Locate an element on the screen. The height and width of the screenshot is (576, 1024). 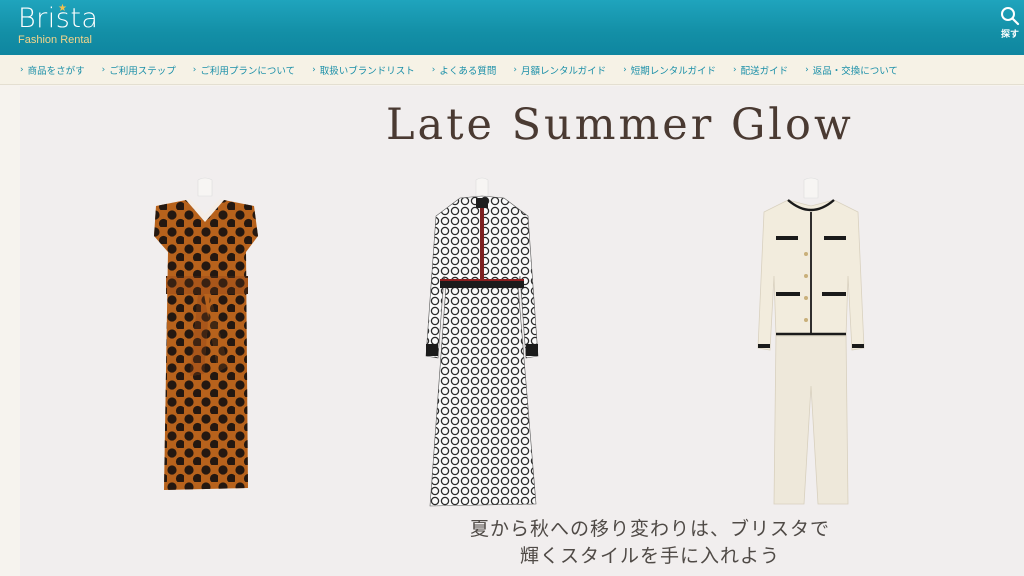
banner-caption: 夏から秋への移り変わりは、ブリスタで 輝くスタイルを手に入れよう is located at coordinates (650, 543).